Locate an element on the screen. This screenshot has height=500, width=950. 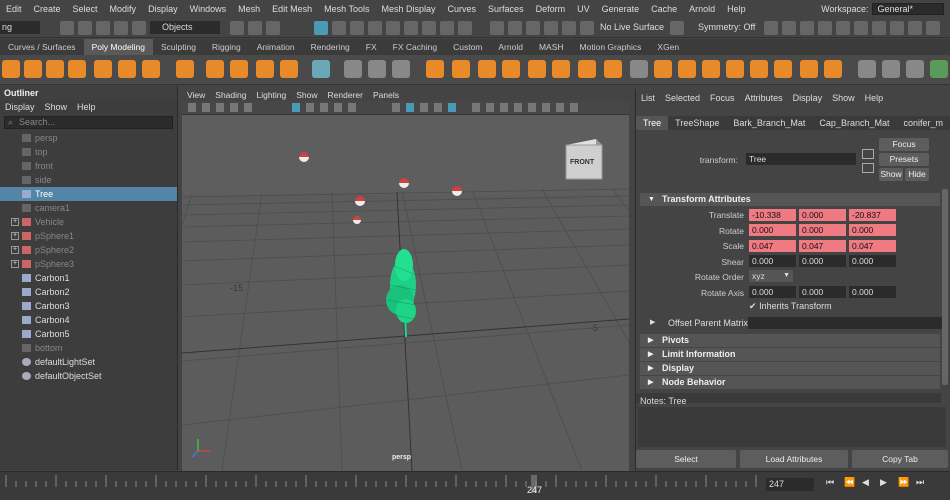
step-forward-icon: ⏩ is located at coordinates (903, 482).